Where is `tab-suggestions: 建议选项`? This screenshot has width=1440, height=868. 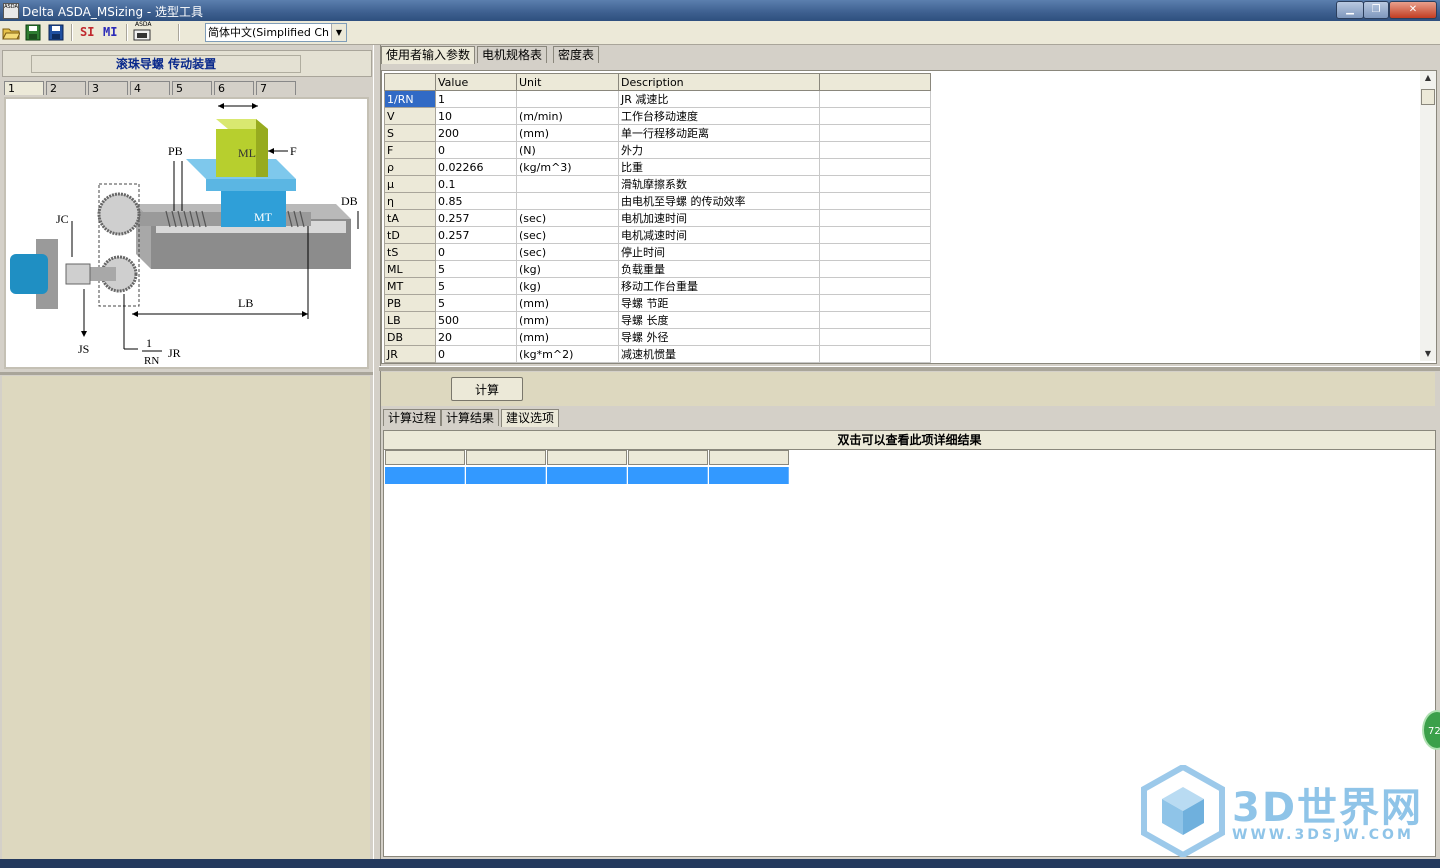 tab-suggestions: 建议选项 is located at coordinates (530, 418).